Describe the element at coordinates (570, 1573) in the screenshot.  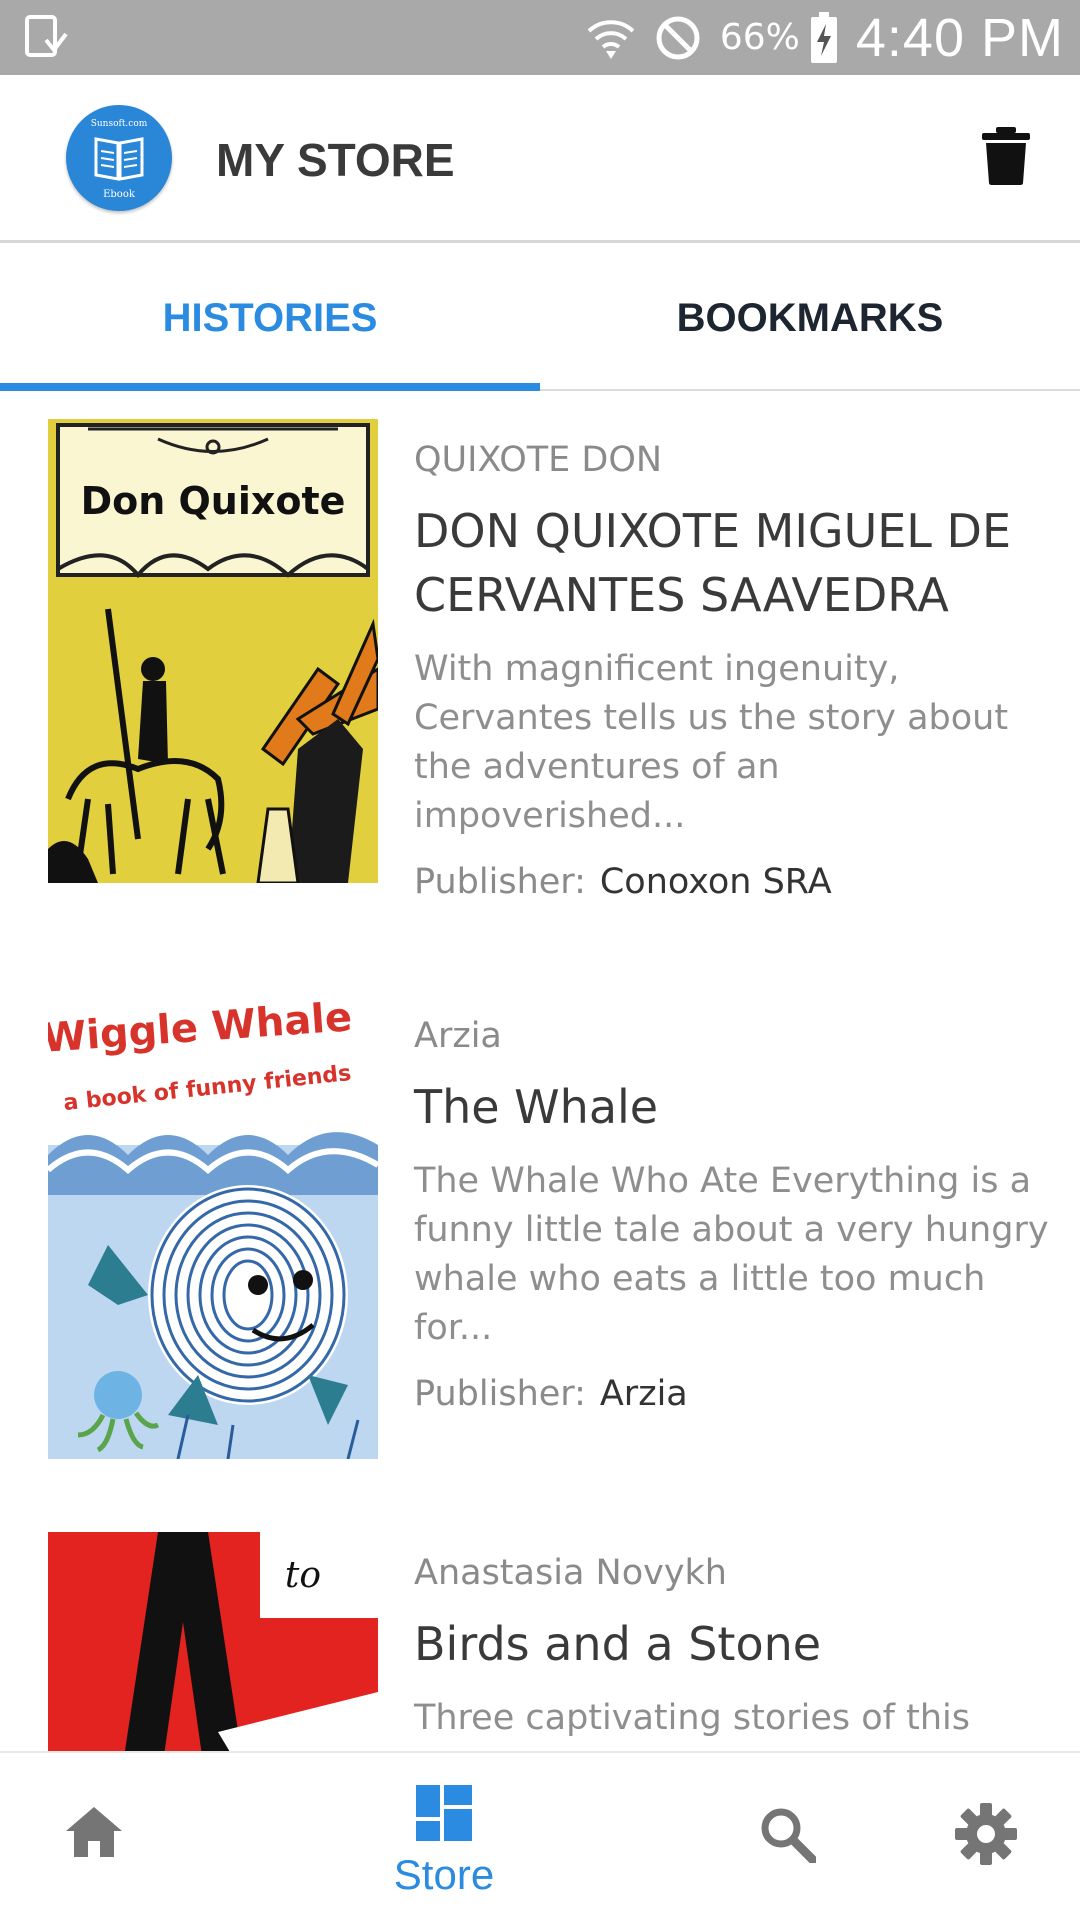
I see `book-author: Anastasia Novykh` at that location.